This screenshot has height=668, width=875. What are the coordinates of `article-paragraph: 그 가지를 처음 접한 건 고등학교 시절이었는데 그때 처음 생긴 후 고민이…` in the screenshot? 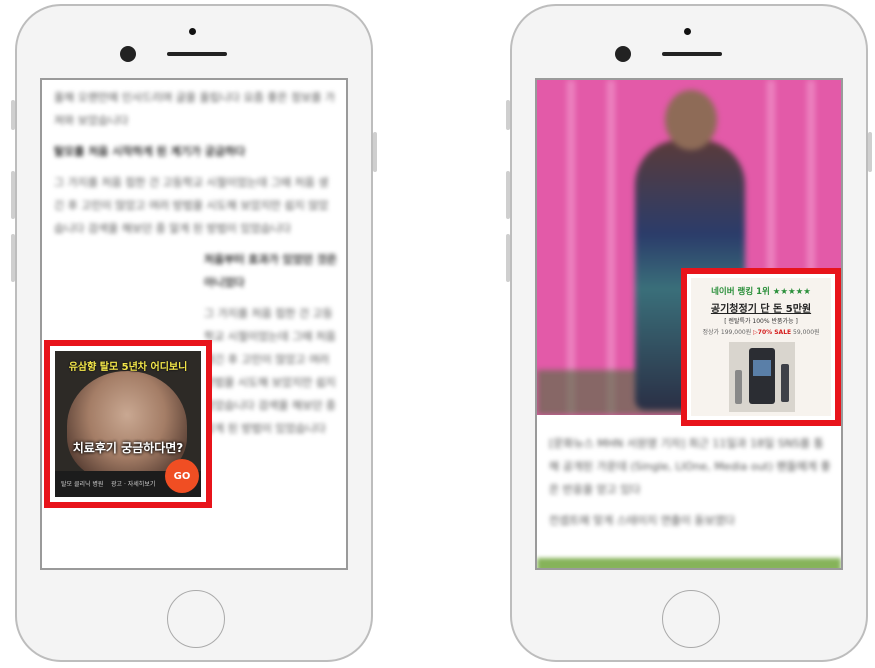 It's located at (191, 205).